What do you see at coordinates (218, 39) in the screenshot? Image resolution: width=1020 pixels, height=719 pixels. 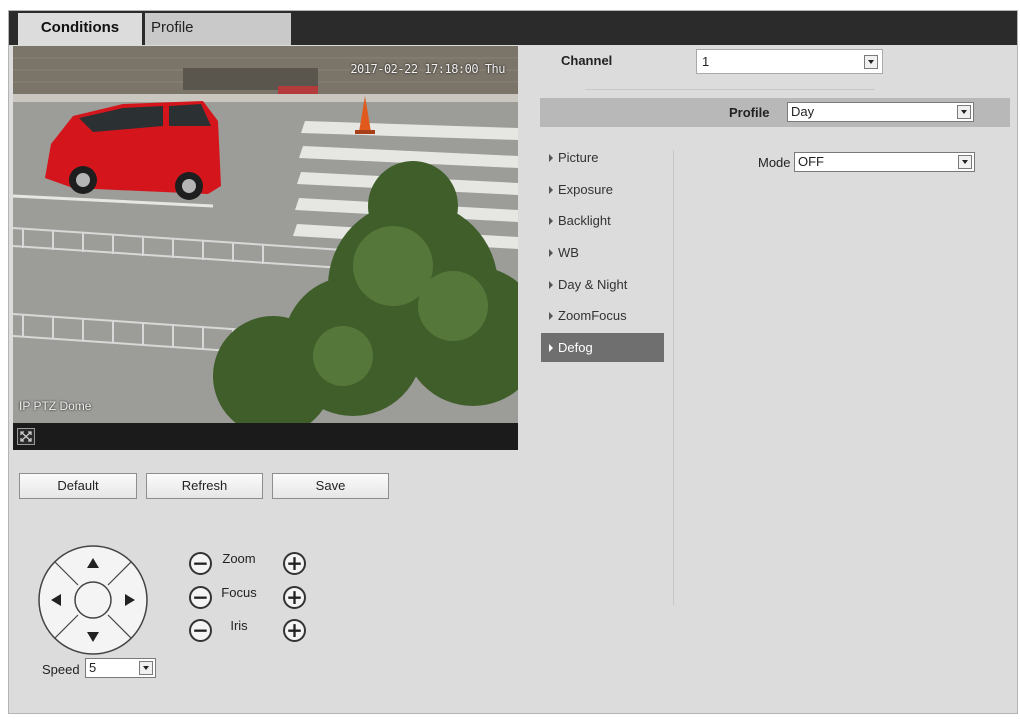 I see `tab-profile-management: Profile Management` at bounding box center [218, 39].